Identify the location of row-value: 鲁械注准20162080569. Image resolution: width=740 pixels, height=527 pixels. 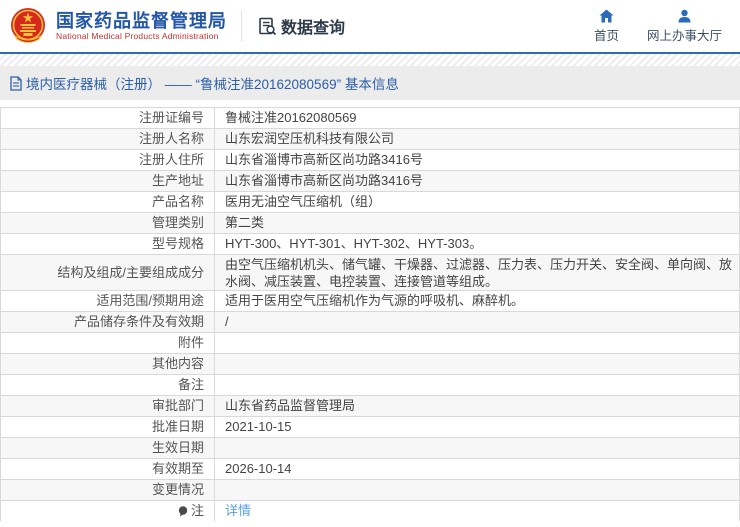
(476, 118).